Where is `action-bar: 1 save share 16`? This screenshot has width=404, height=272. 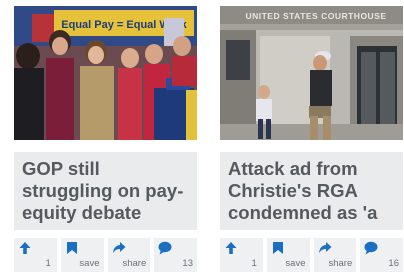
action-bar: 1 save share 16 is located at coordinates (311, 255).